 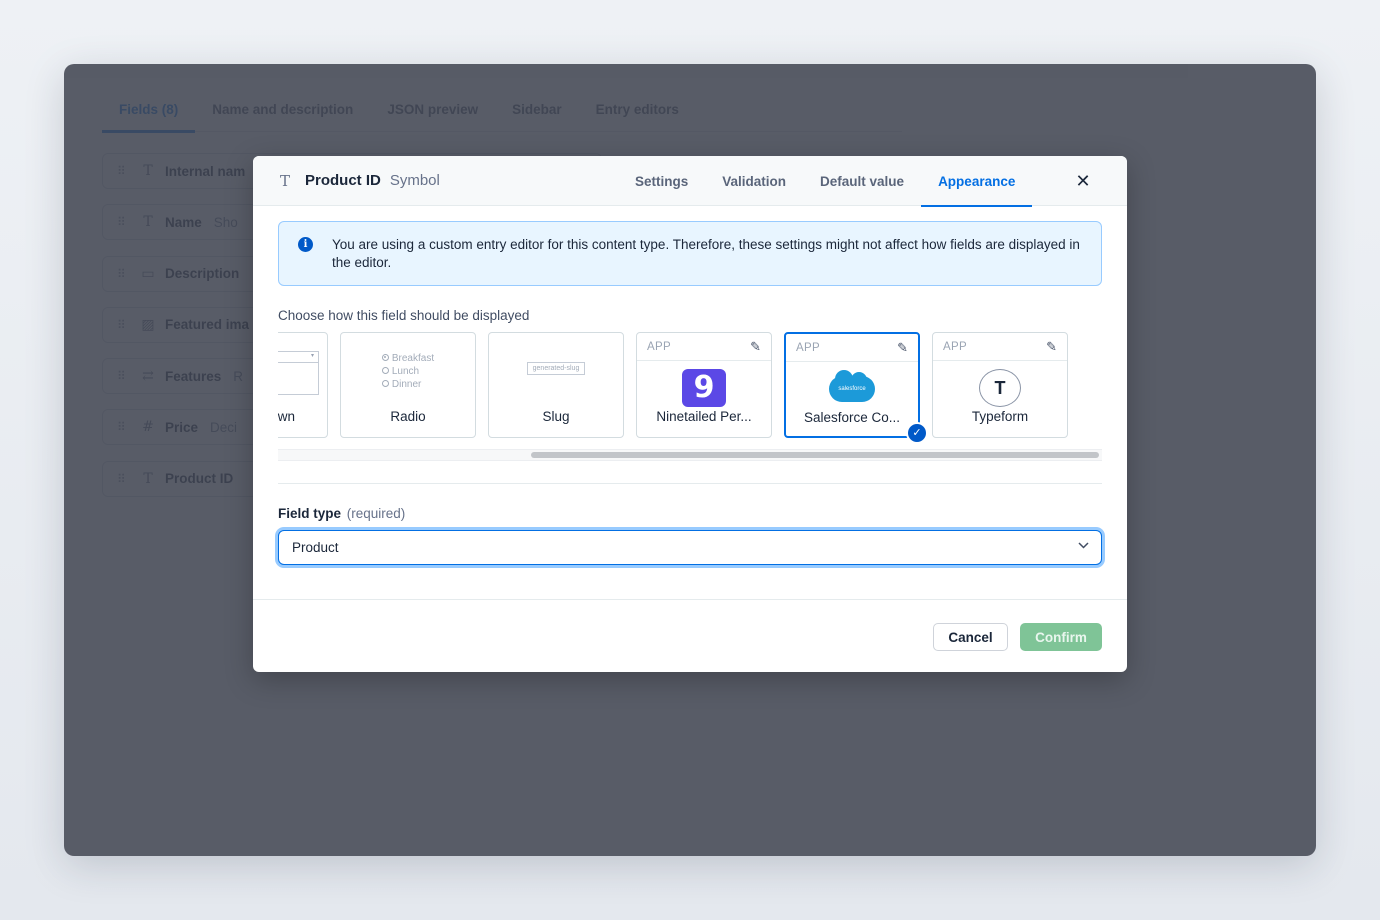 I want to click on widget-label: Slug, so click(x=556, y=416).